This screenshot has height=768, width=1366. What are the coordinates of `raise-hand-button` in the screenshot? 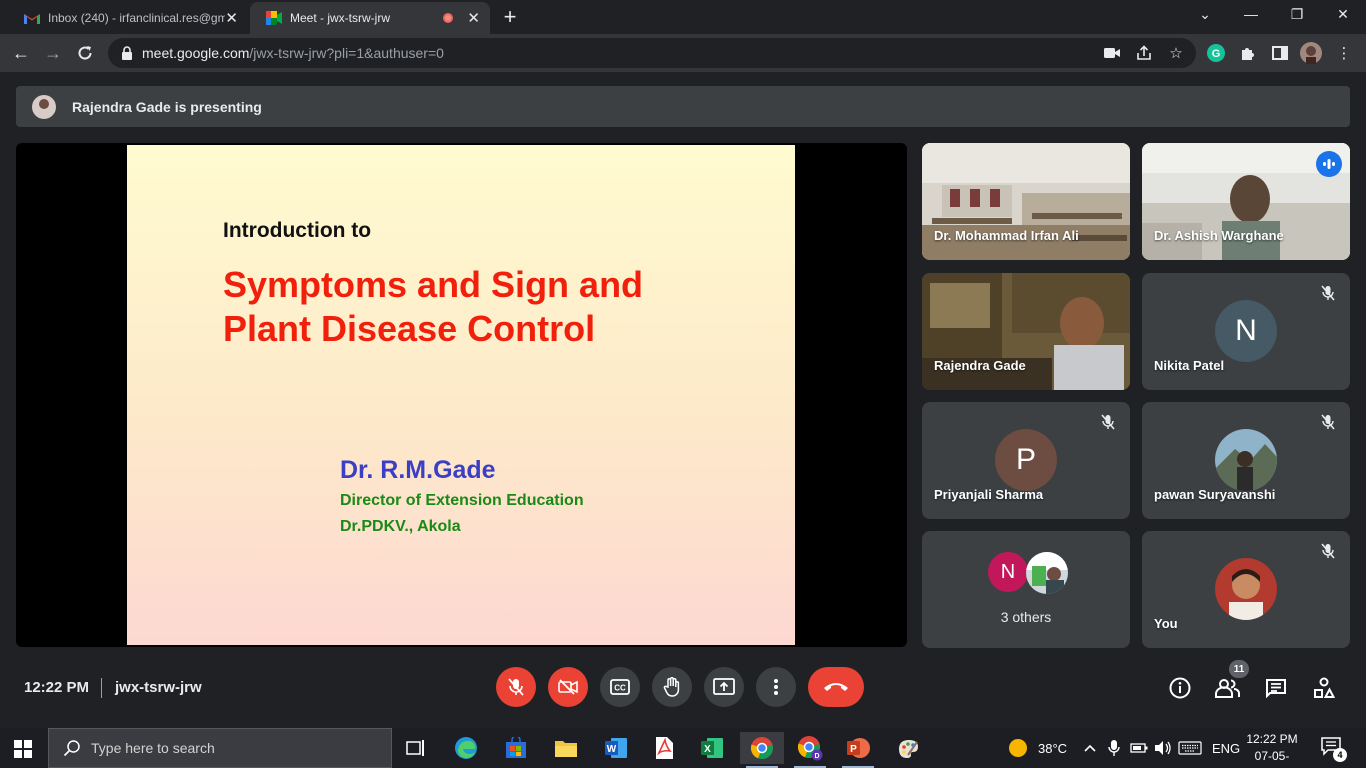 It's located at (672, 687).